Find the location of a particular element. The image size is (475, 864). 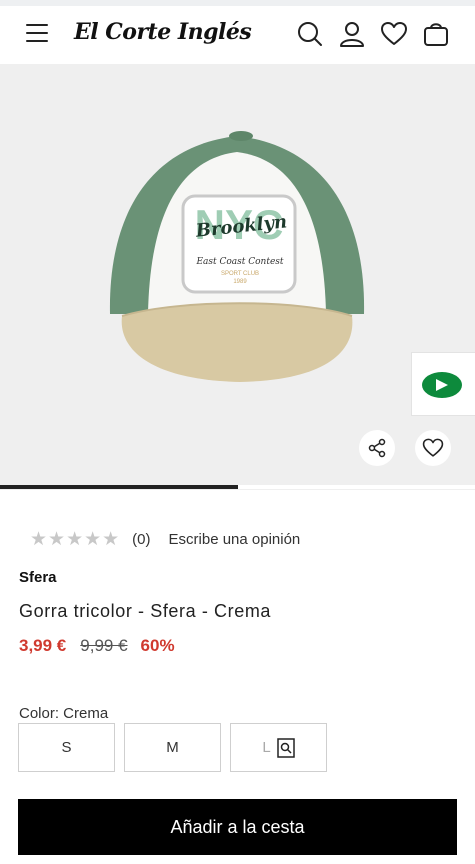

user-icon is located at coordinates (352, 34).